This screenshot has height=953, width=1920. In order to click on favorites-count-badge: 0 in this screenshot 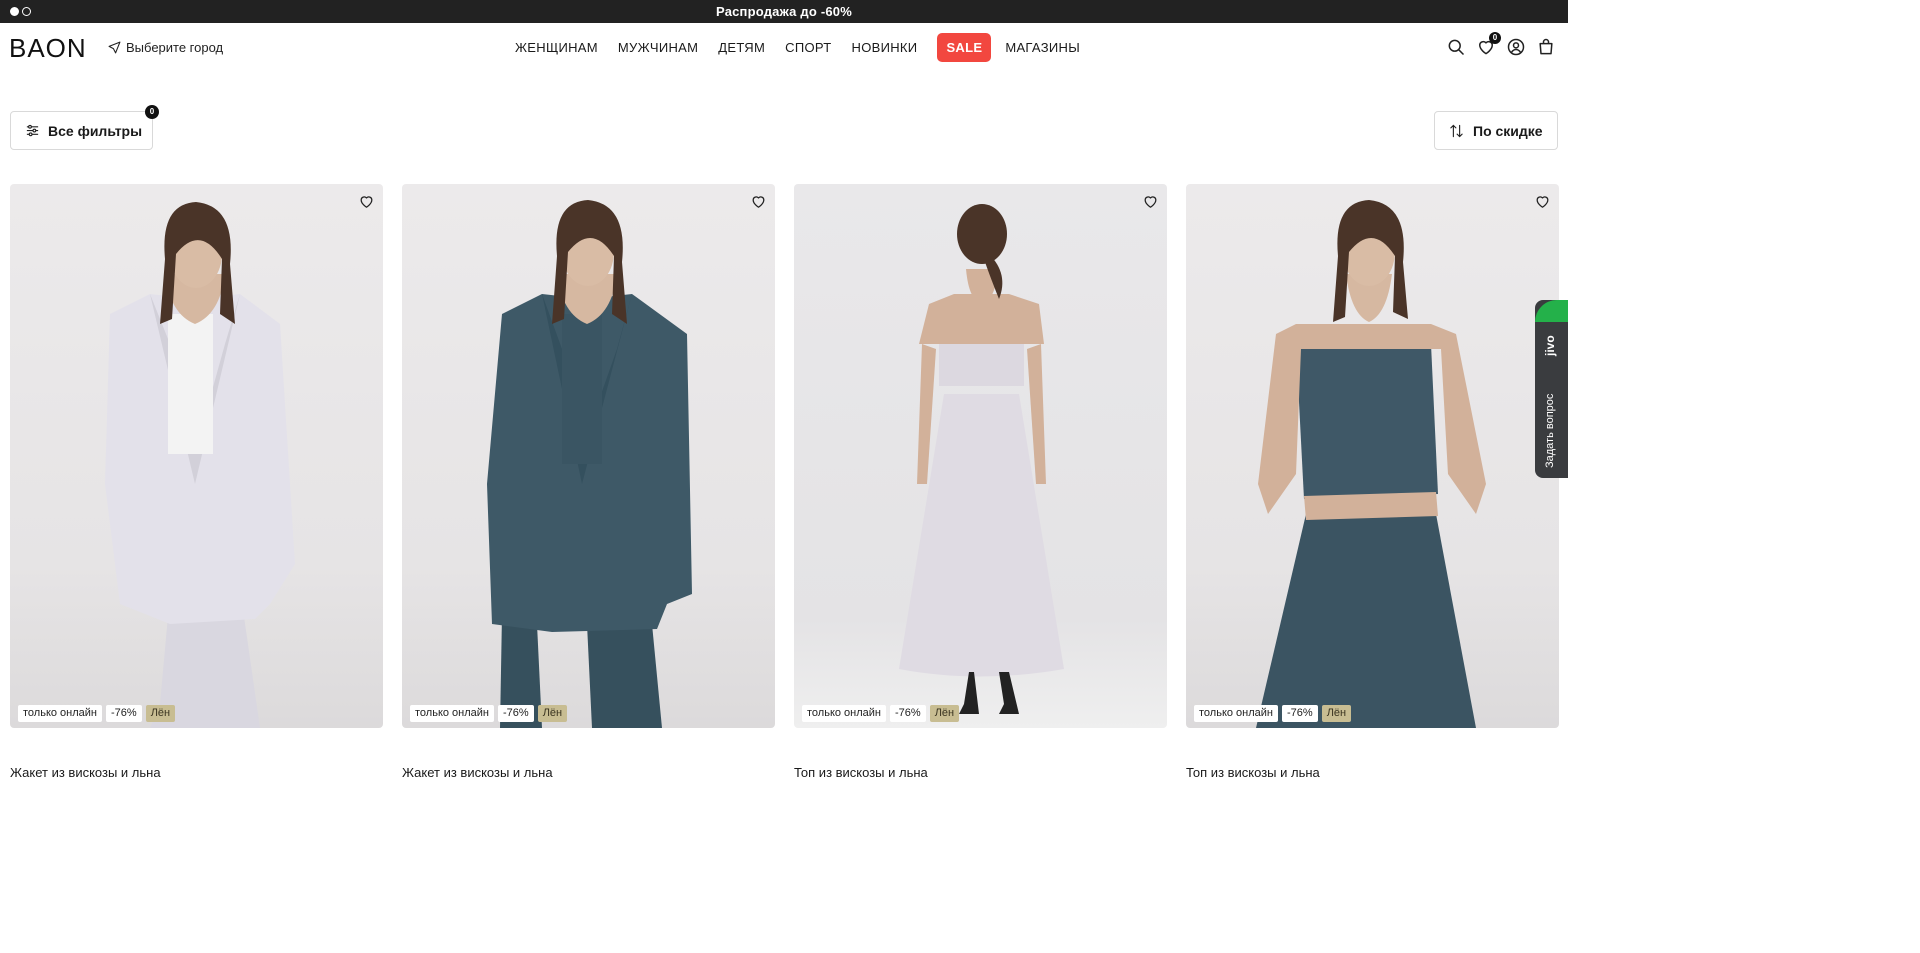, I will do `click(1495, 38)`.